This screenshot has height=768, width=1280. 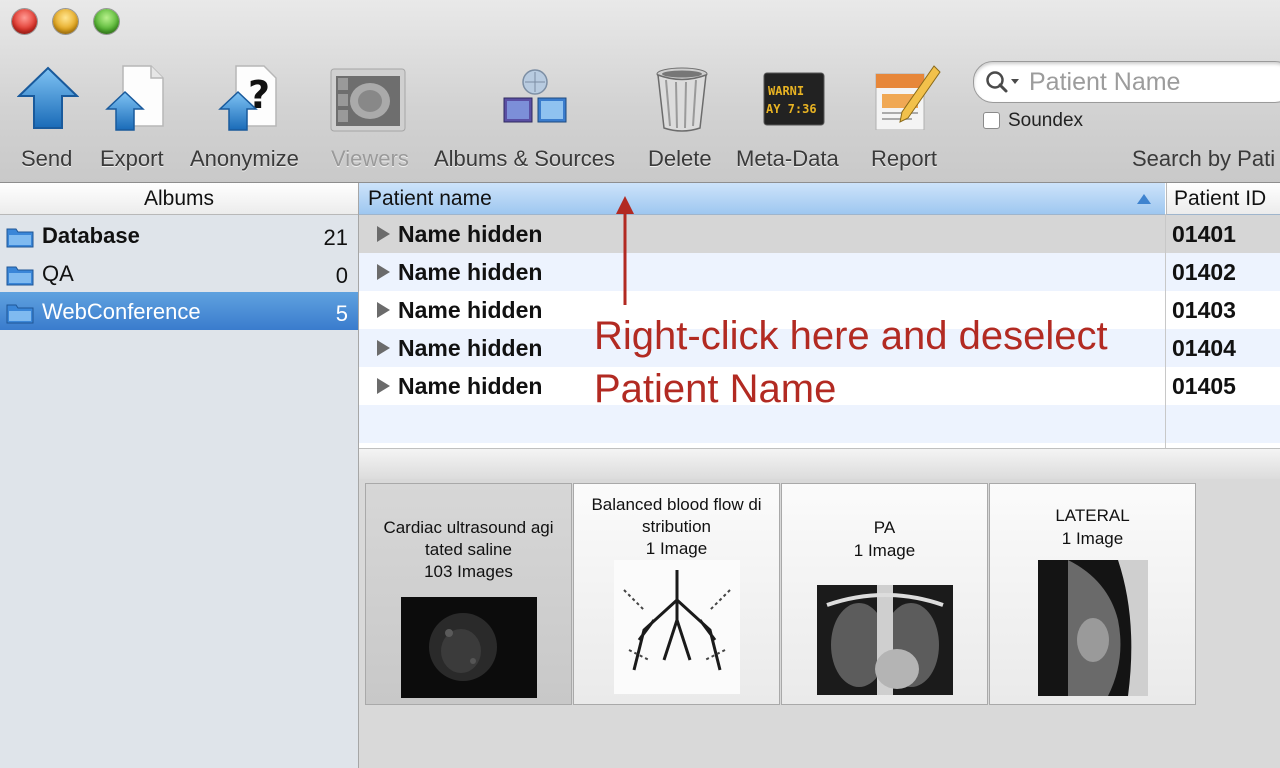 I want to click on anonymize-button: ? Anonymize, so click(x=250, y=120).